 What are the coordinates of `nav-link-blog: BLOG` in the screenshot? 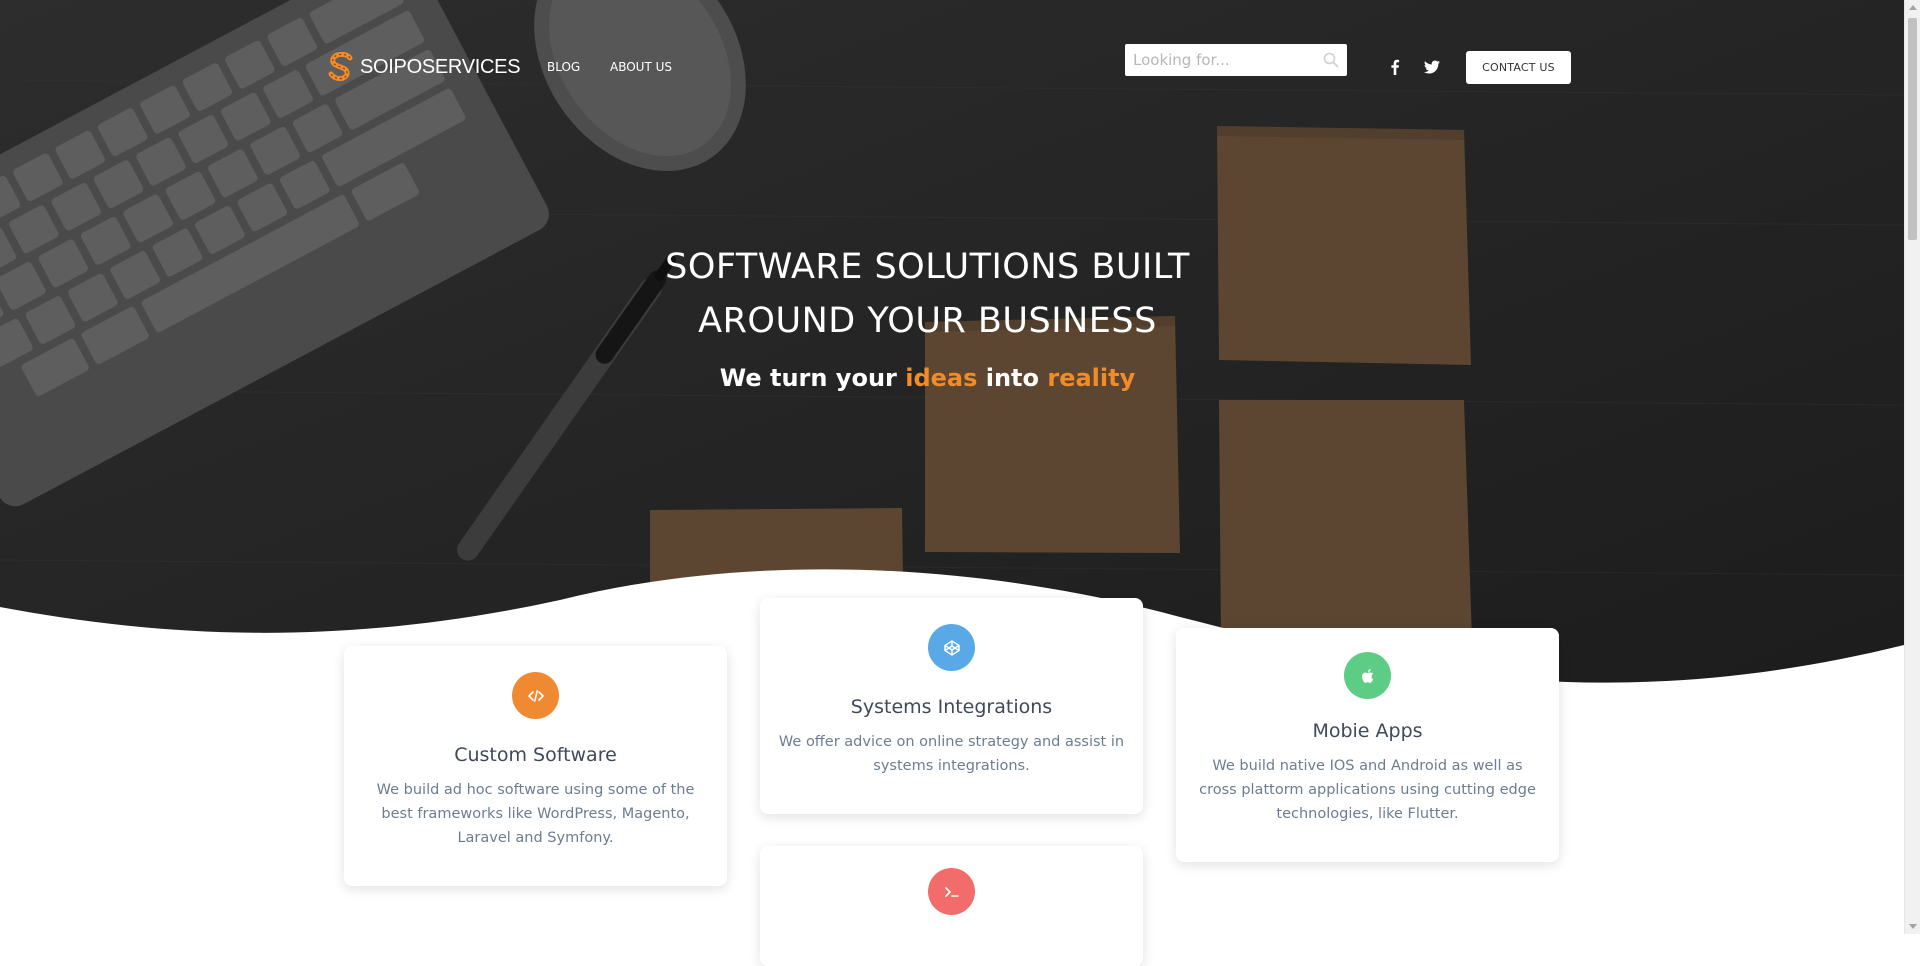 It's located at (563, 67).